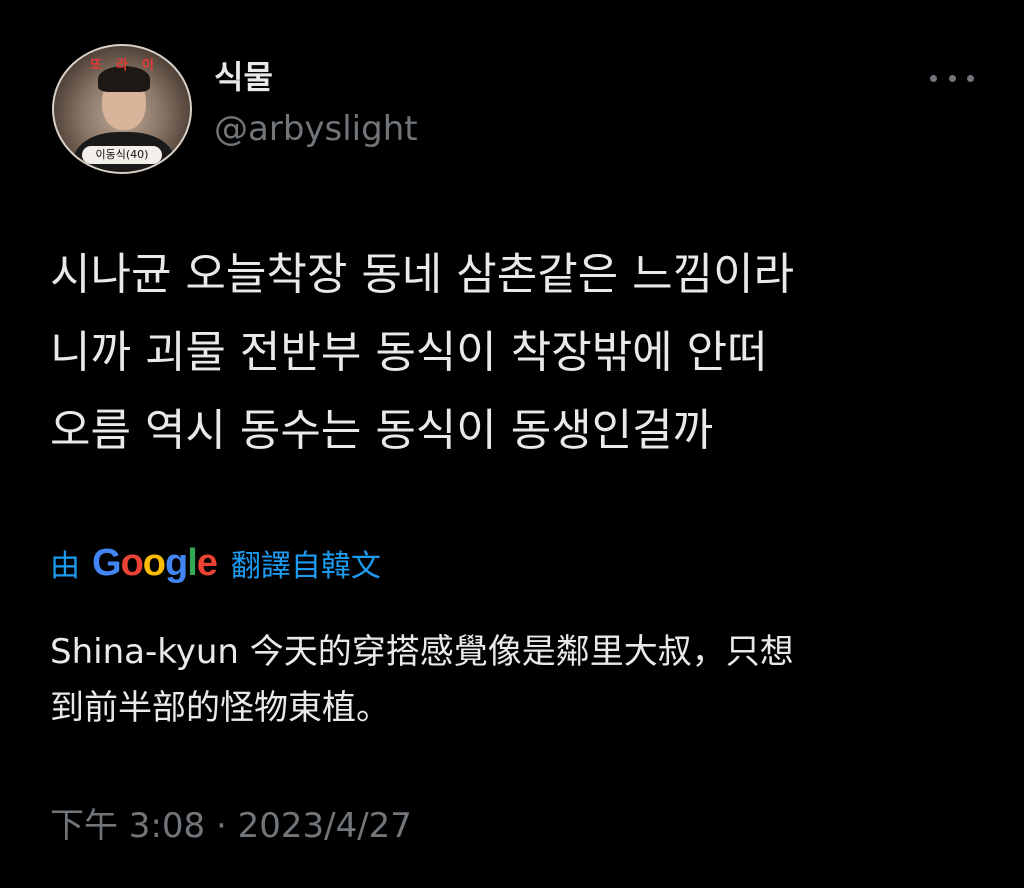 The image size is (1024, 888). I want to click on google-logo-letter: l, so click(192, 562).